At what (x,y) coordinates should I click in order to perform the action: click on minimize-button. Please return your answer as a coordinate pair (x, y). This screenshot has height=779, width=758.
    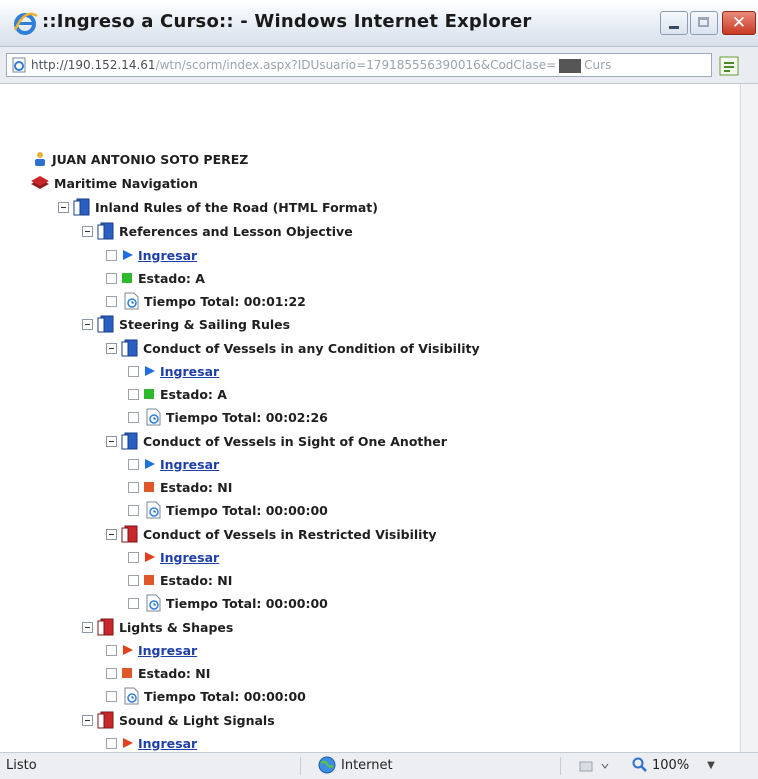
    Looking at the image, I should click on (674, 23).